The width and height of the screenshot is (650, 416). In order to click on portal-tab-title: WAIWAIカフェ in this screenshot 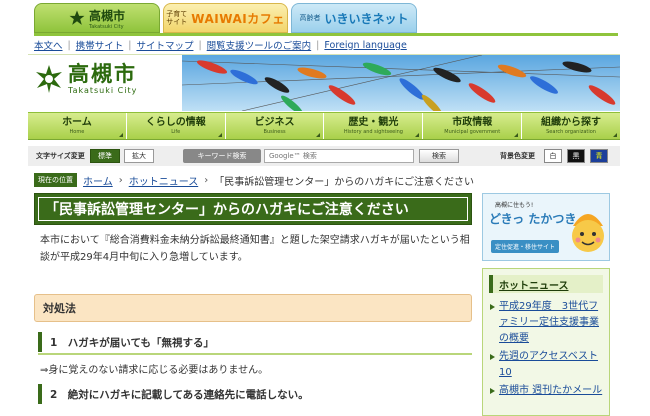, I will do `click(238, 18)`.